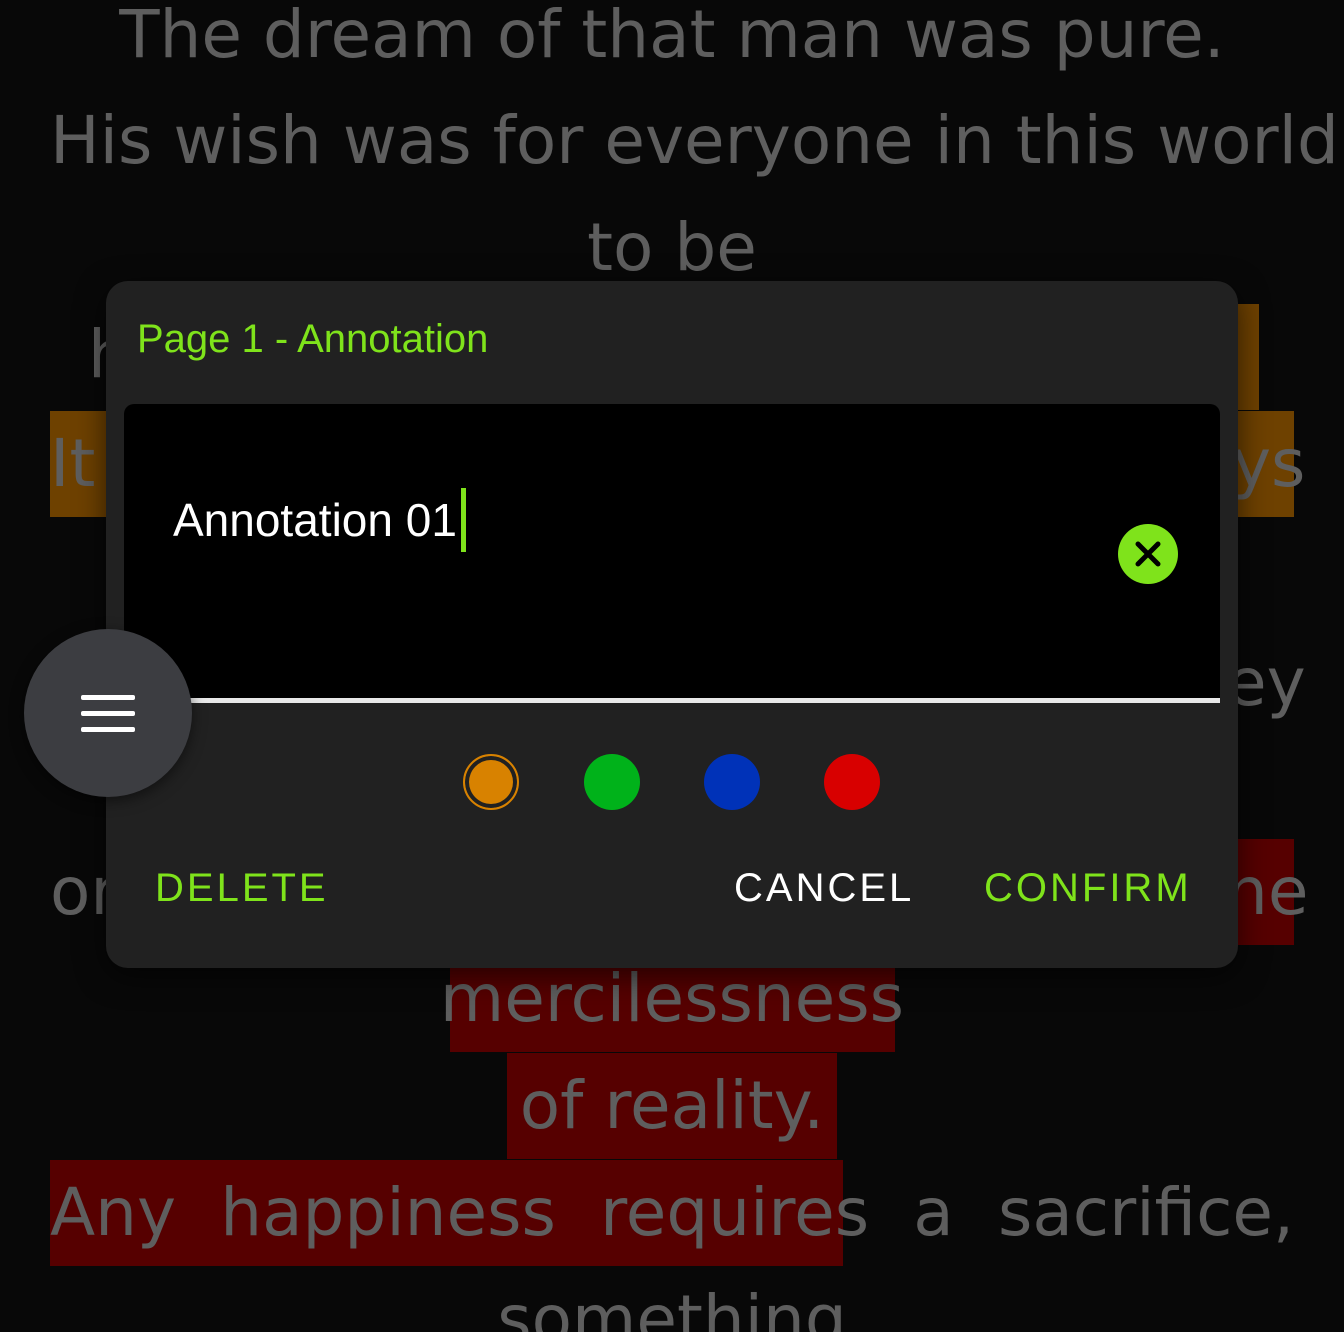 The image size is (1344, 1332). I want to click on reader-word: a, so click(933, 1212).